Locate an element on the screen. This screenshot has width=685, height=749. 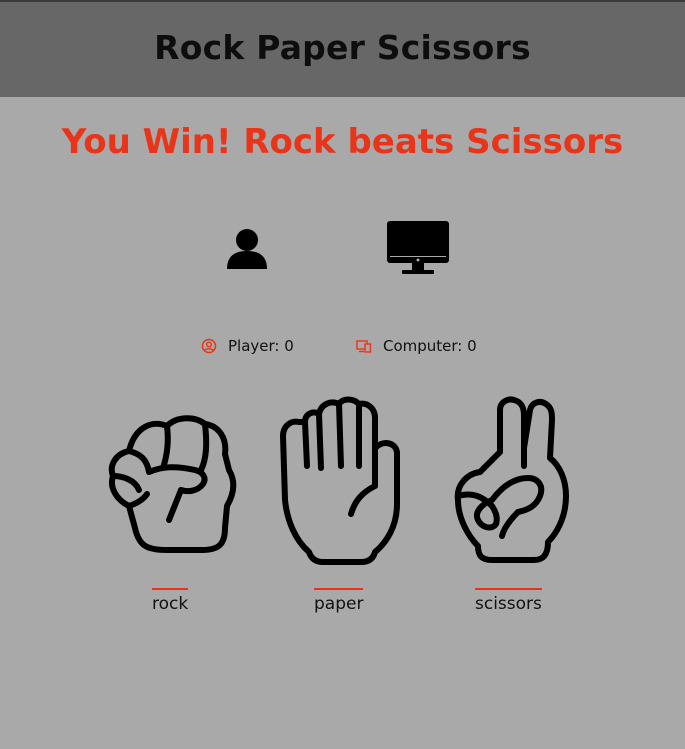
app-title: Rock Paper Scissors is located at coordinates (342, 47).